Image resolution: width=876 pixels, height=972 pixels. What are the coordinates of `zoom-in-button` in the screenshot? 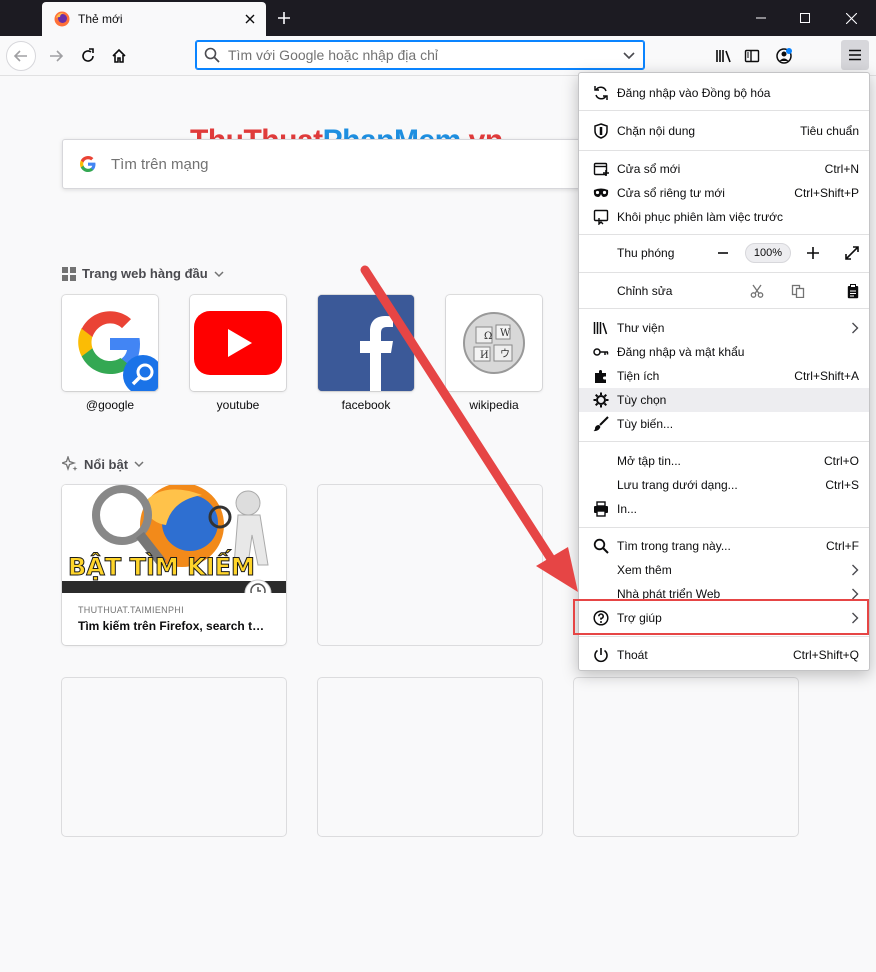 It's located at (813, 253).